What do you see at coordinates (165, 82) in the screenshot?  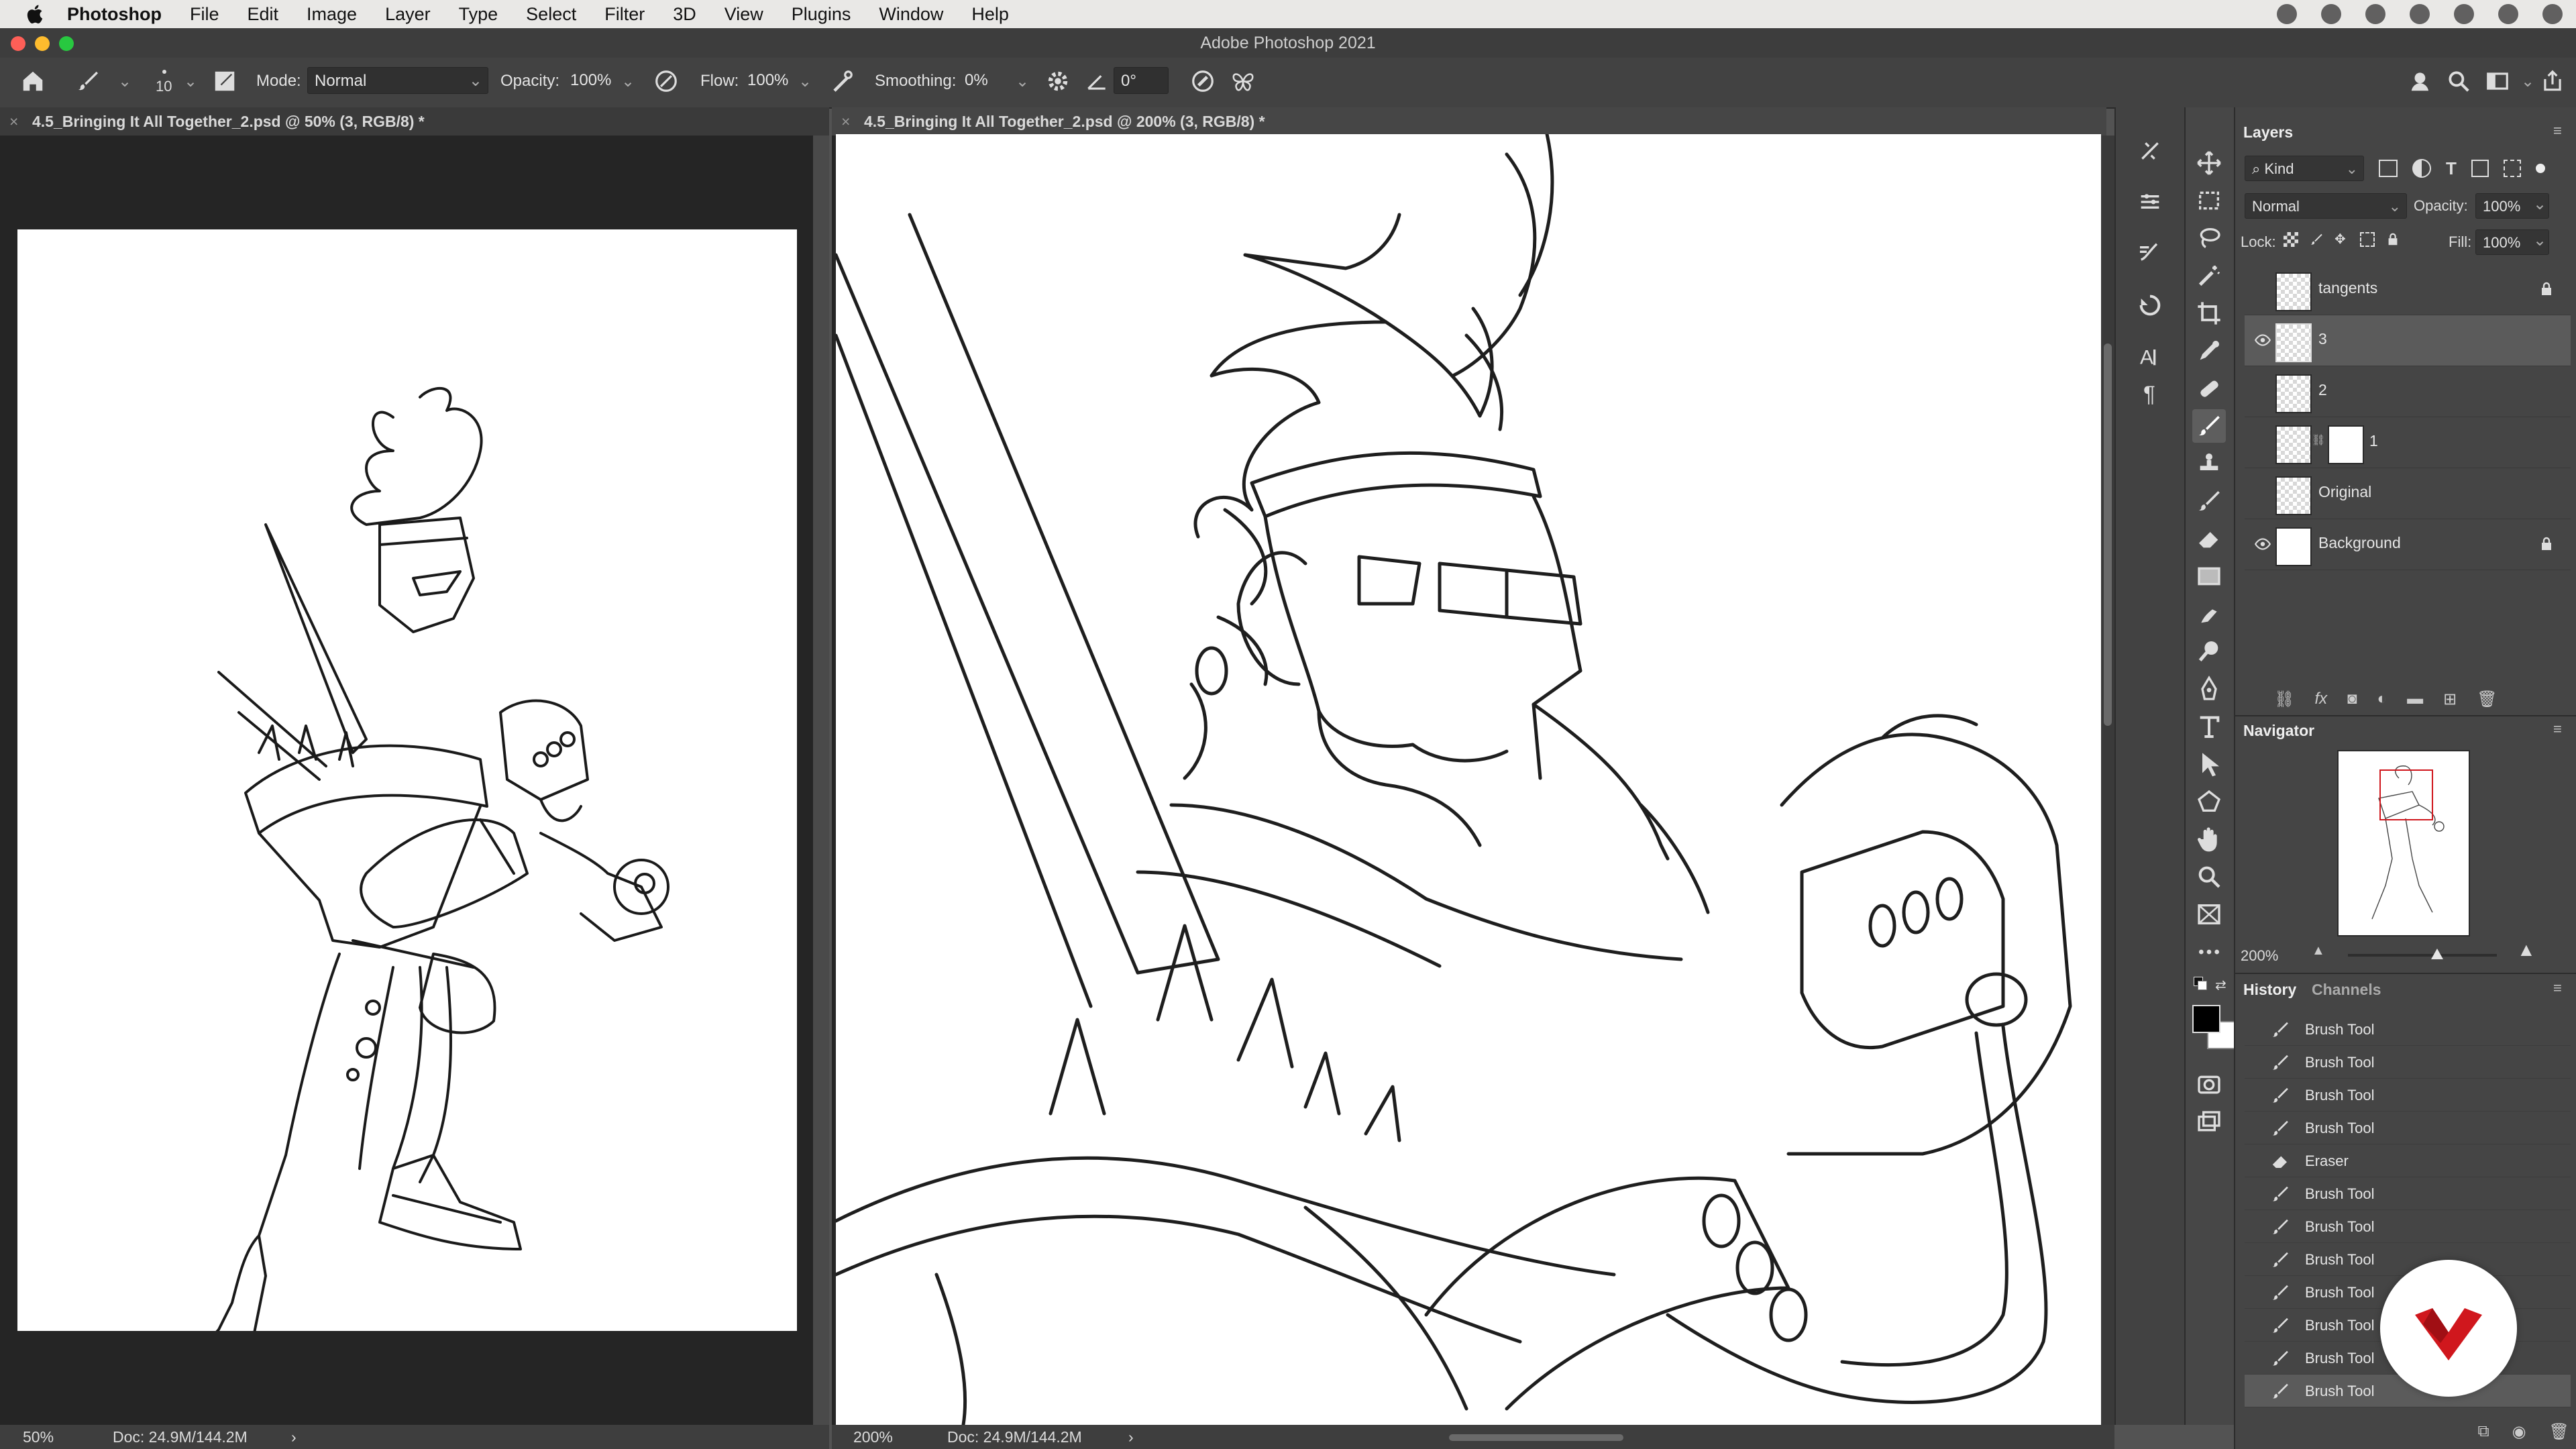 I see `brush-size-picker: 10` at bounding box center [165, 82].